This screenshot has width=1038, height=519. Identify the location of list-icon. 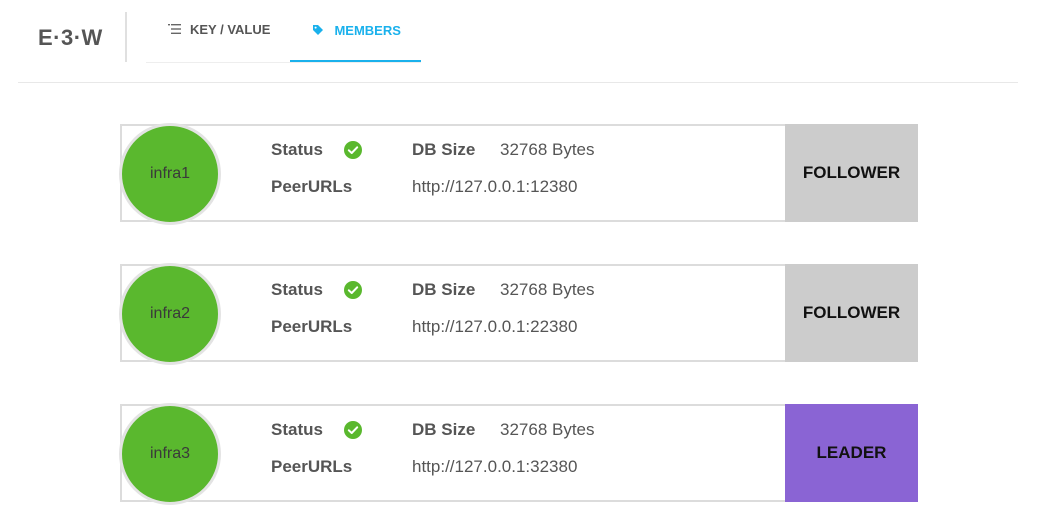
(174, 29).